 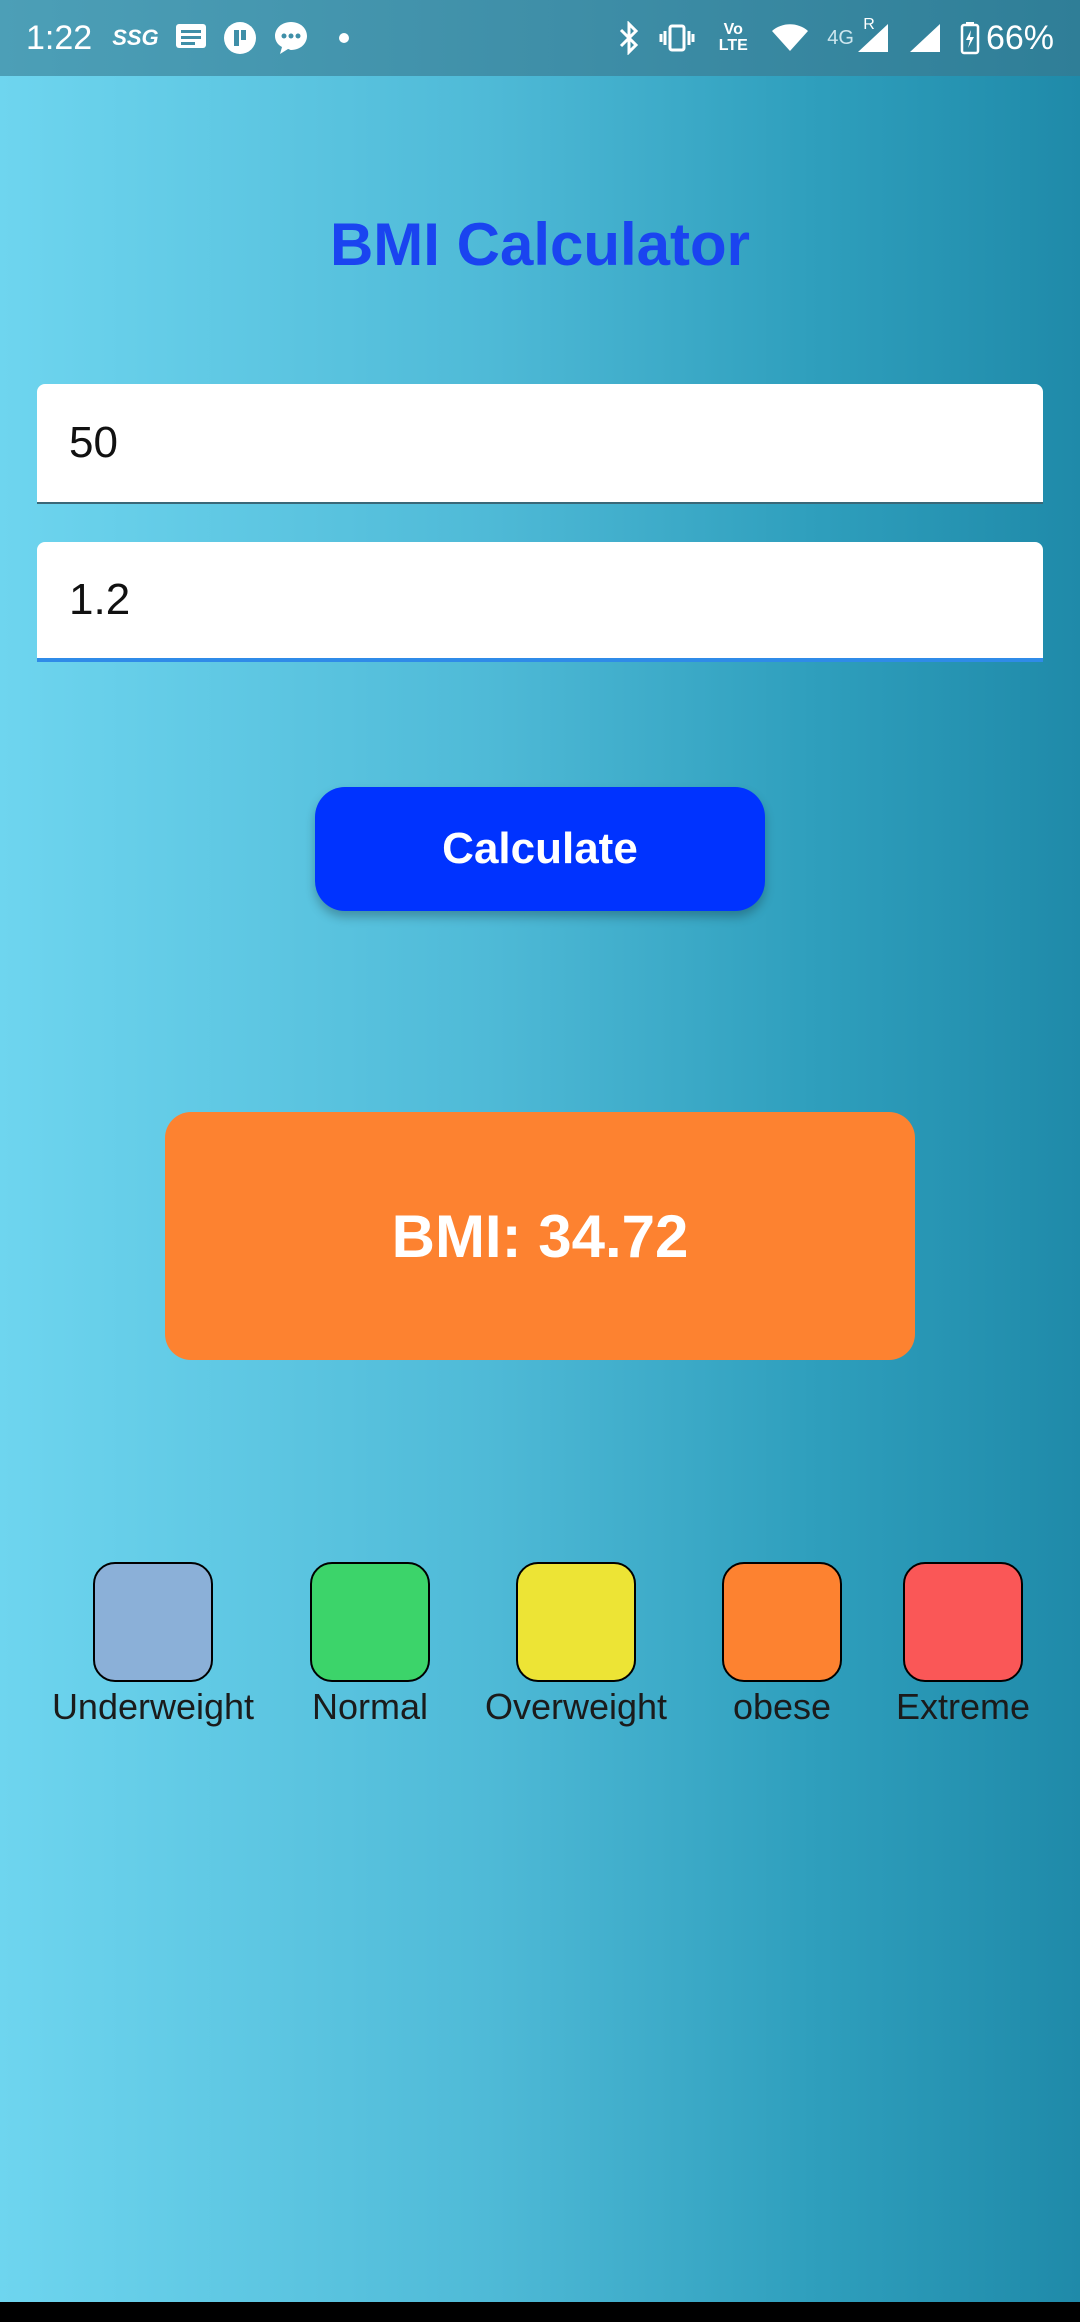 I want to click on legend-item-normal: Normal, so click(x=370, y=1645).